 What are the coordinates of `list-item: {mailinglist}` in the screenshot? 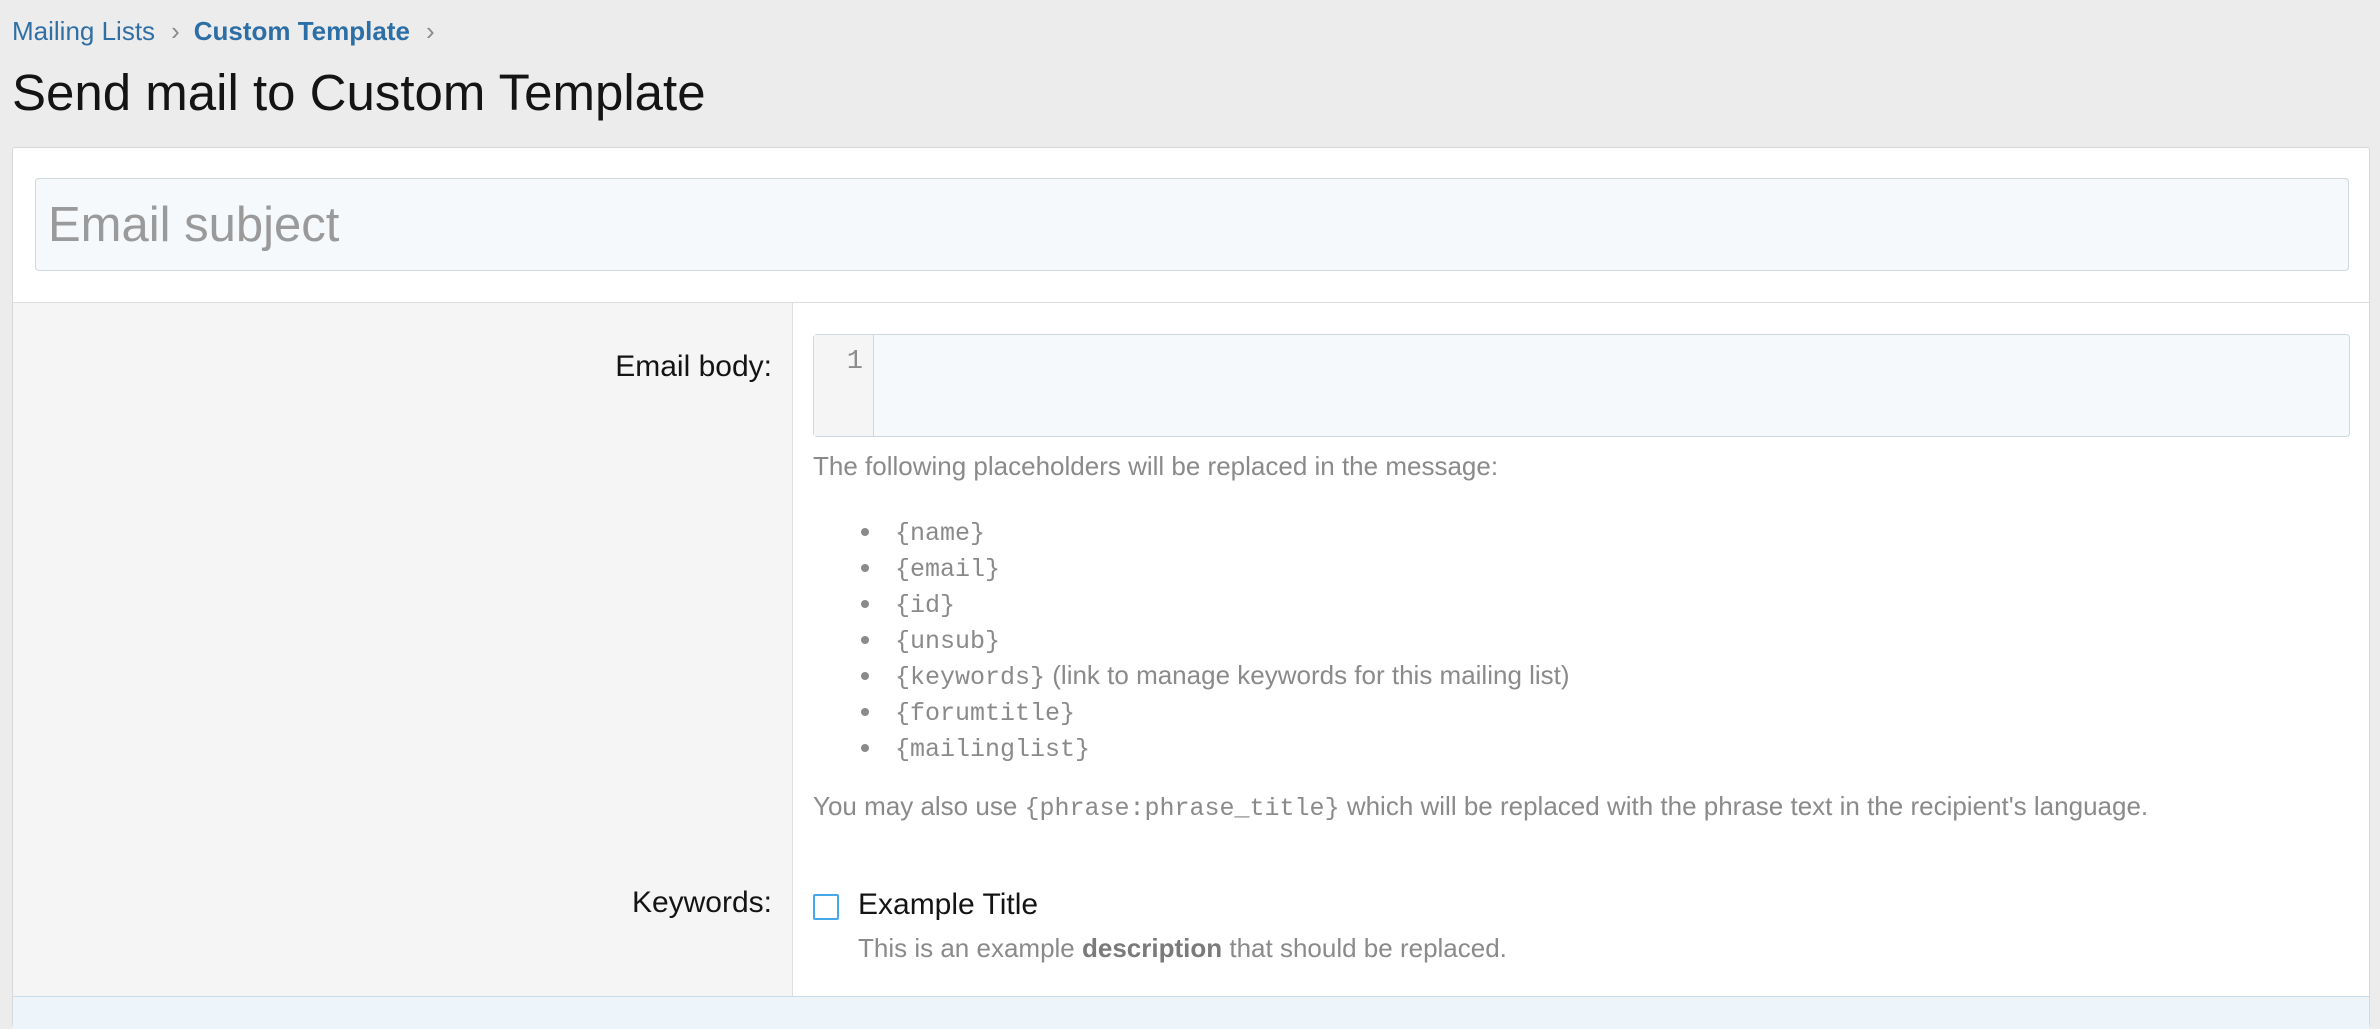 It's located at (1191, 747).